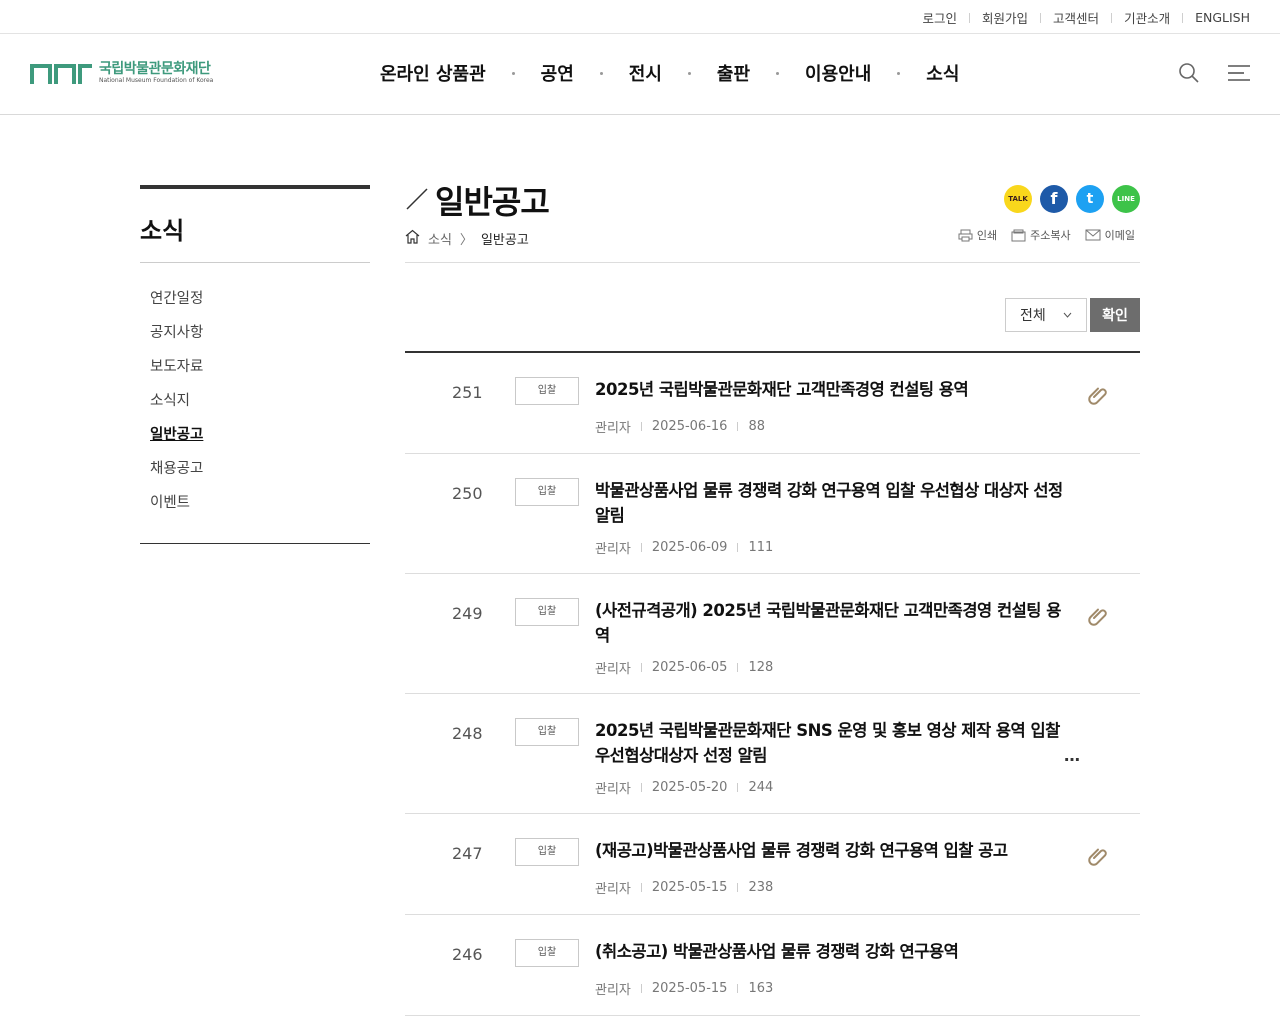 The height and width of the screenshot is (1024, 1280). I want to click on page-header: 일반공고 소식 〉 일반공고 TALK f t LINE 인쇄 주소복사 이메일, so click(772, 219).